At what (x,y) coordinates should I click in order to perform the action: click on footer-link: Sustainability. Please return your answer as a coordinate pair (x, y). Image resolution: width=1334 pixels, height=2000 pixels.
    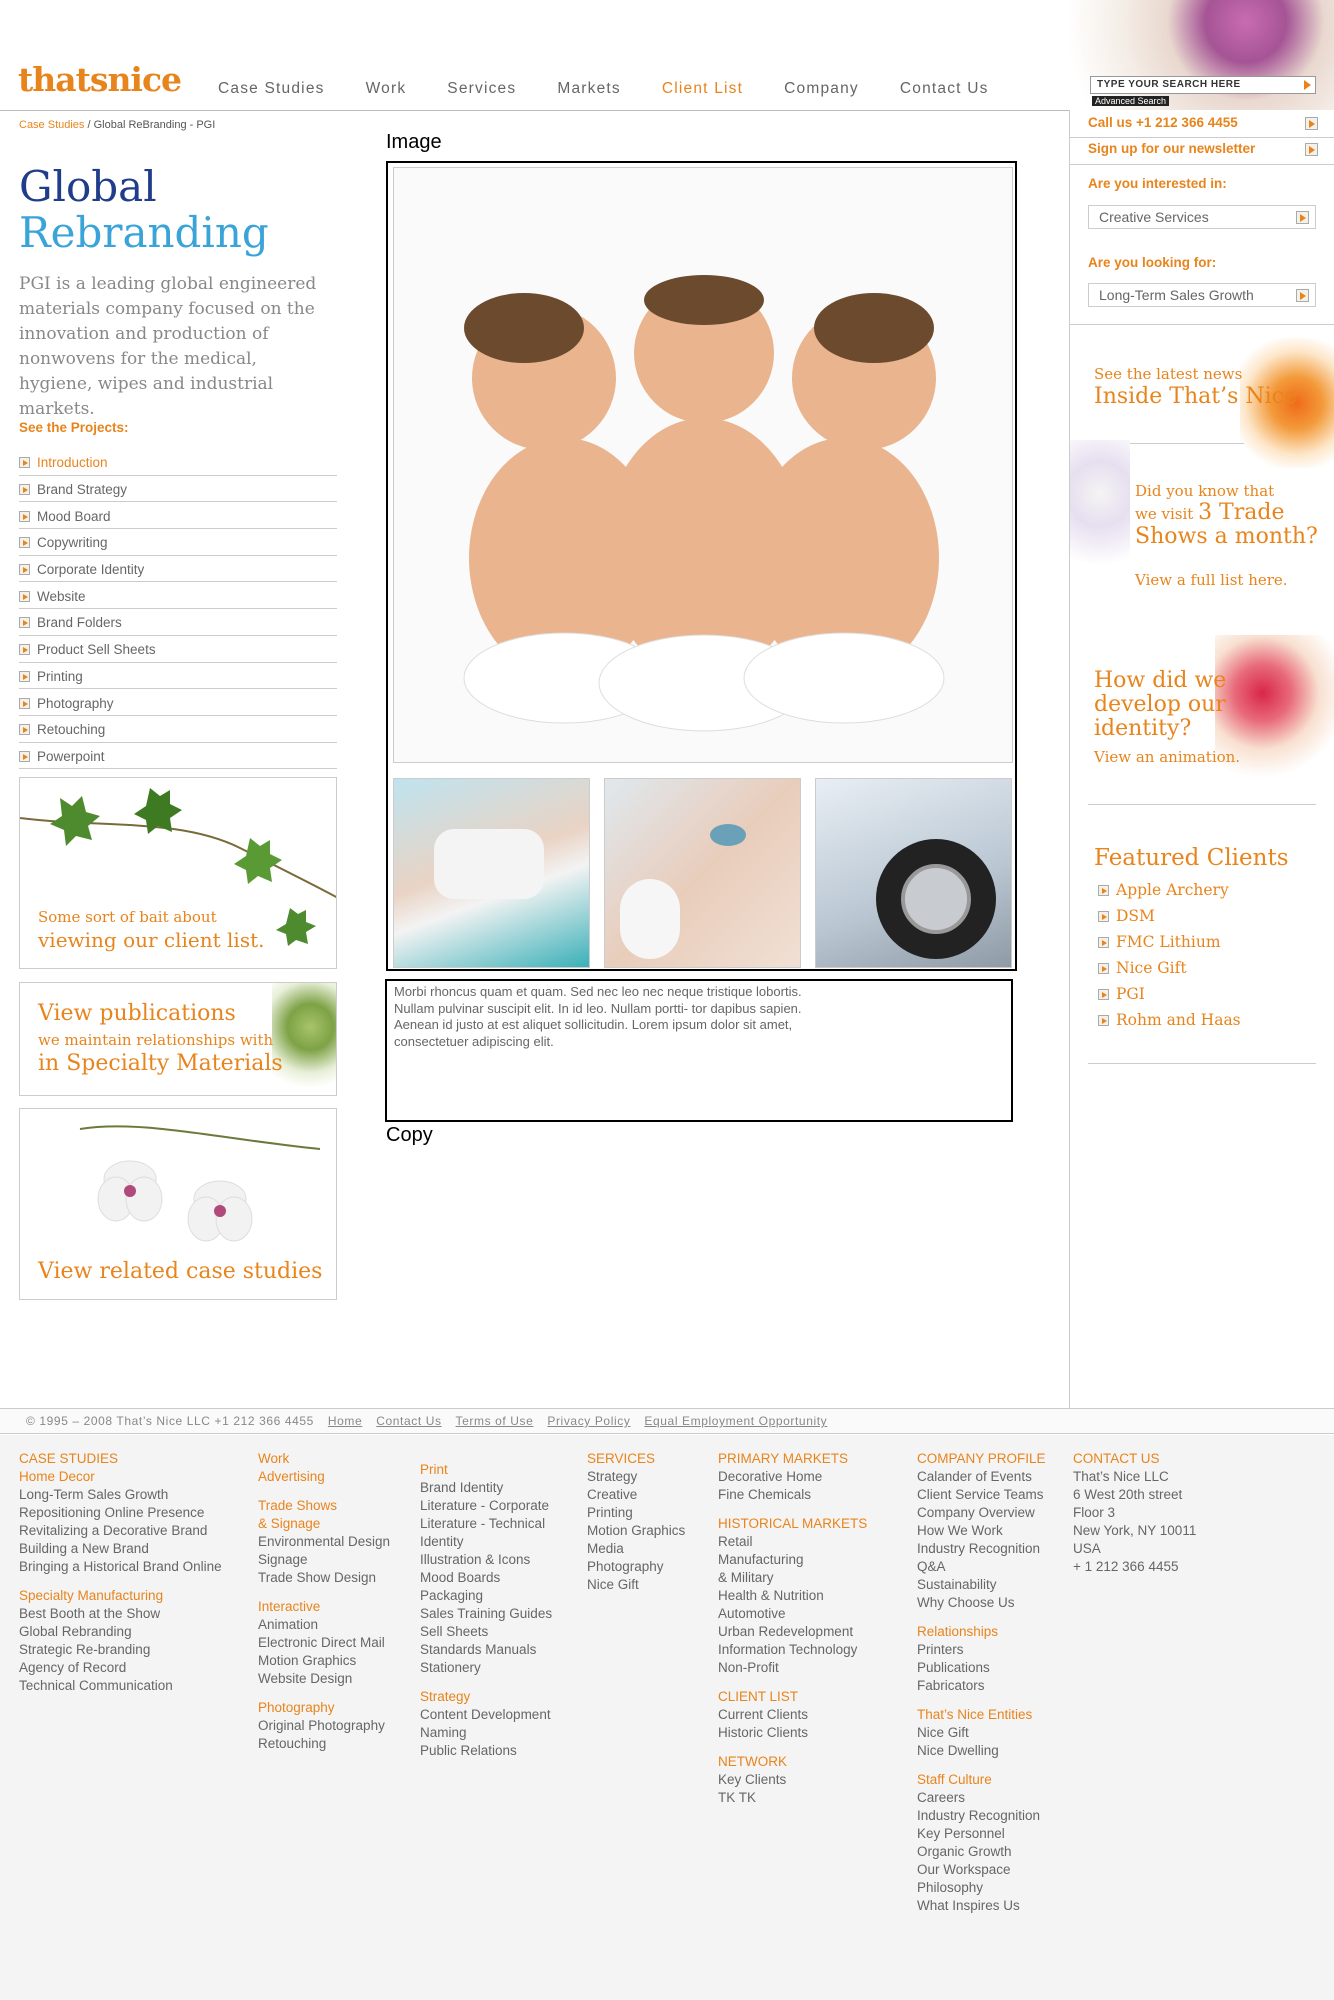
    Looking at the image, I should click on (981, 1585).